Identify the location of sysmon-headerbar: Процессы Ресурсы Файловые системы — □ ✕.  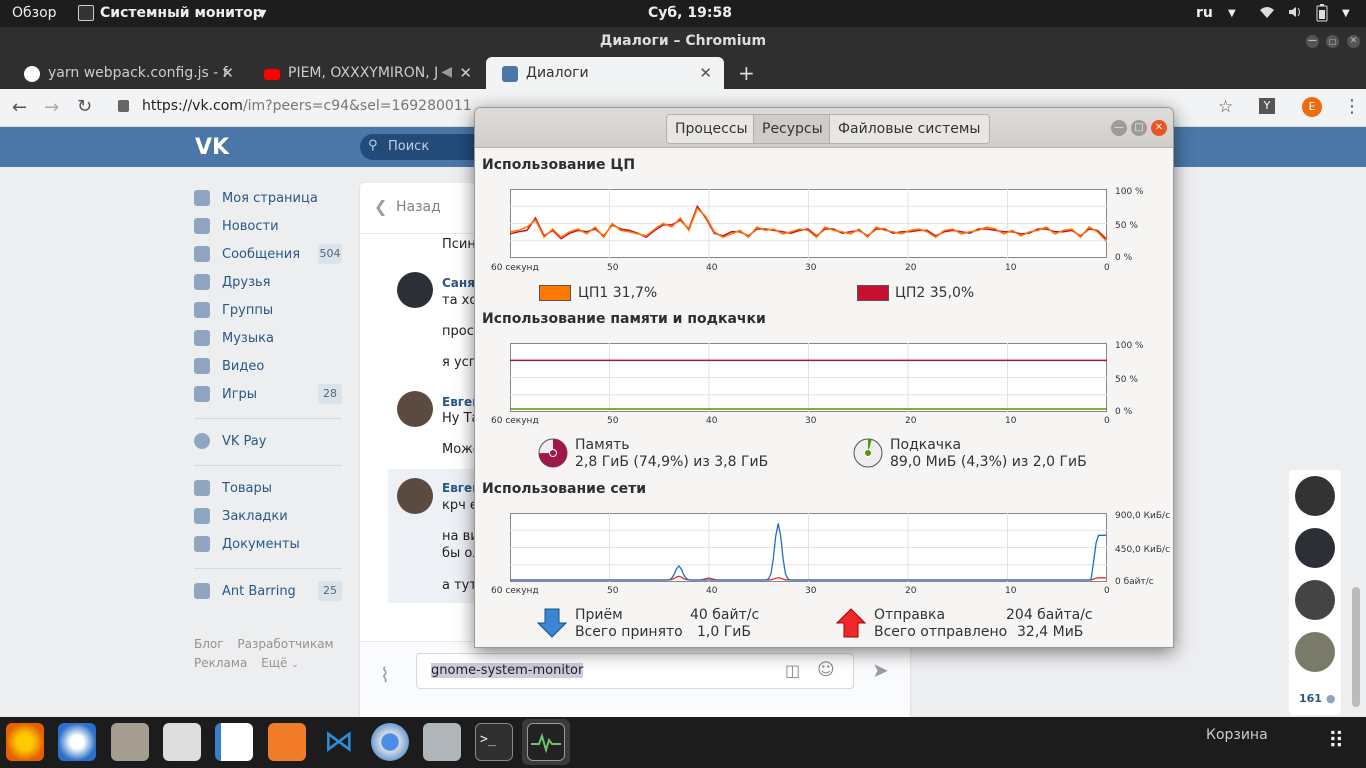
(824, 128).